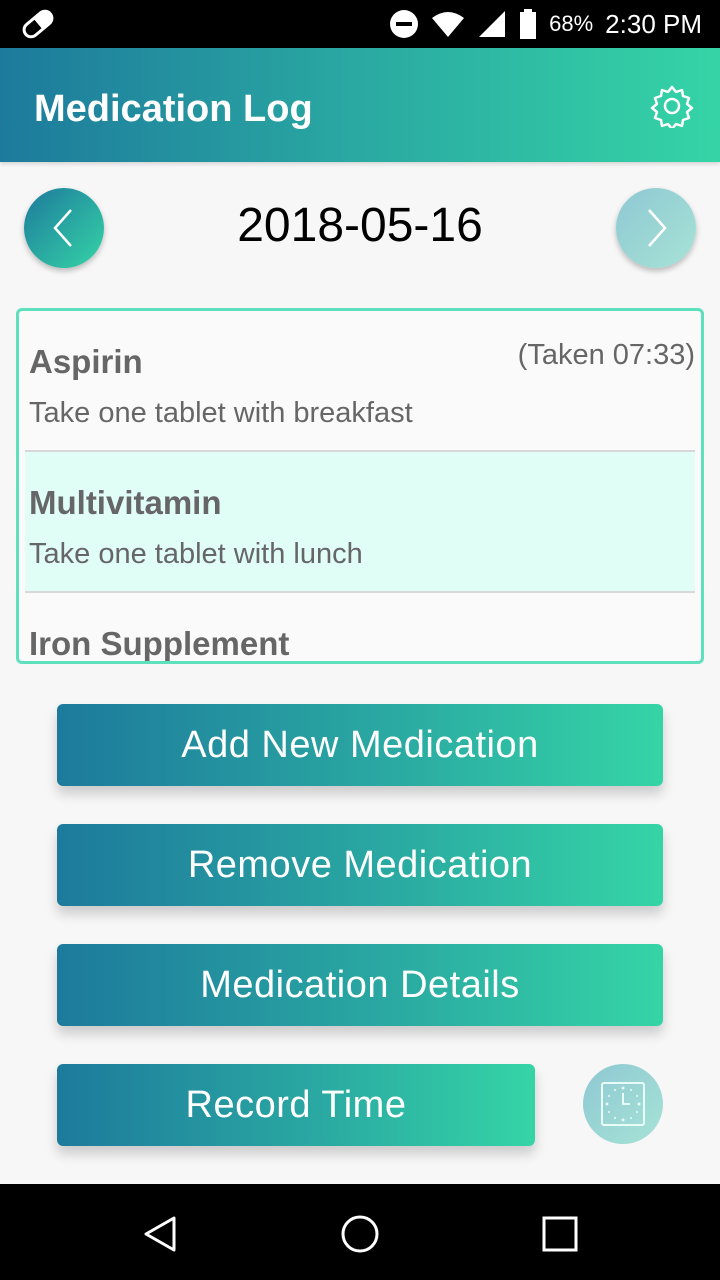  I want to click on status-time: 2:30 PM, so click(653, 23).